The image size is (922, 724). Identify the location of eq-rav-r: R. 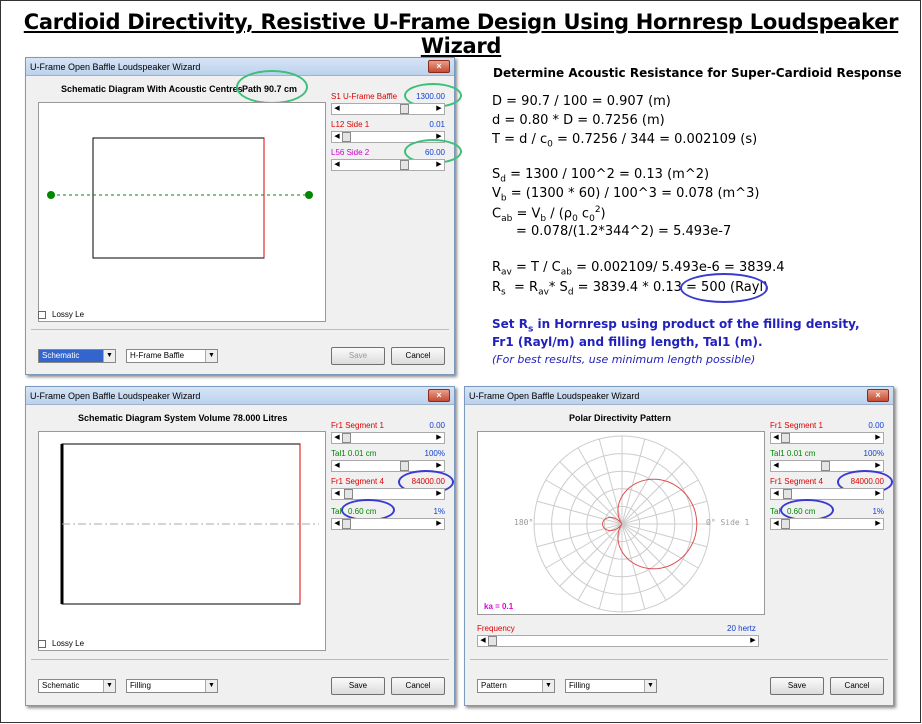
(497, 267).